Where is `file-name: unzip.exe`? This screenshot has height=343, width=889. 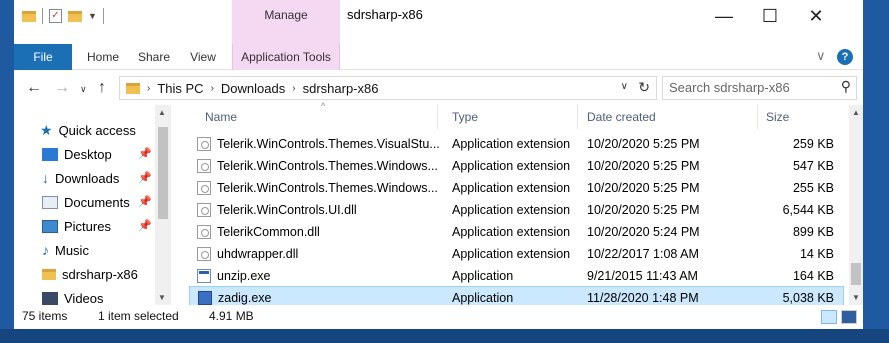 file-name: unzip.exe is located at coordinates (244, 276).